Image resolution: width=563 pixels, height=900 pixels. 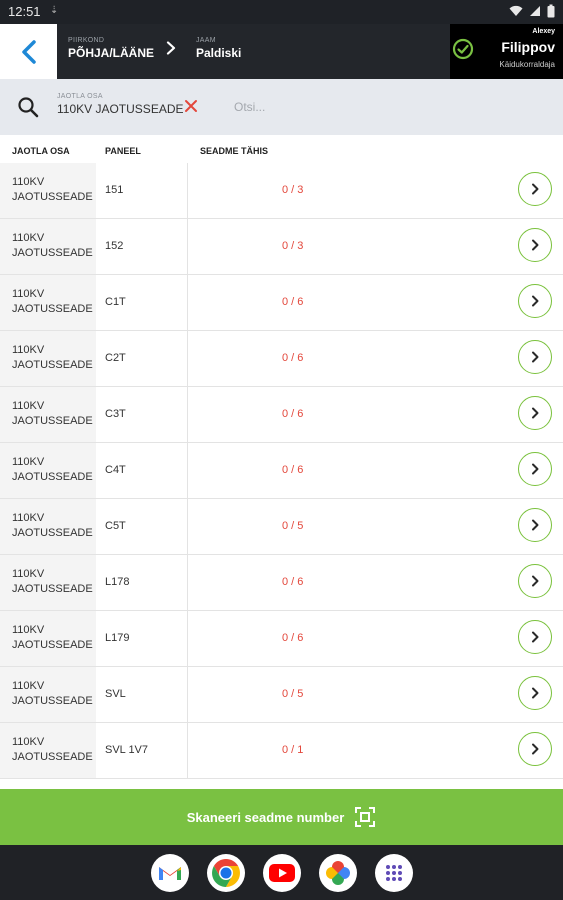 I want to click on row-paneel: C3T, so click(x=115, y=414).